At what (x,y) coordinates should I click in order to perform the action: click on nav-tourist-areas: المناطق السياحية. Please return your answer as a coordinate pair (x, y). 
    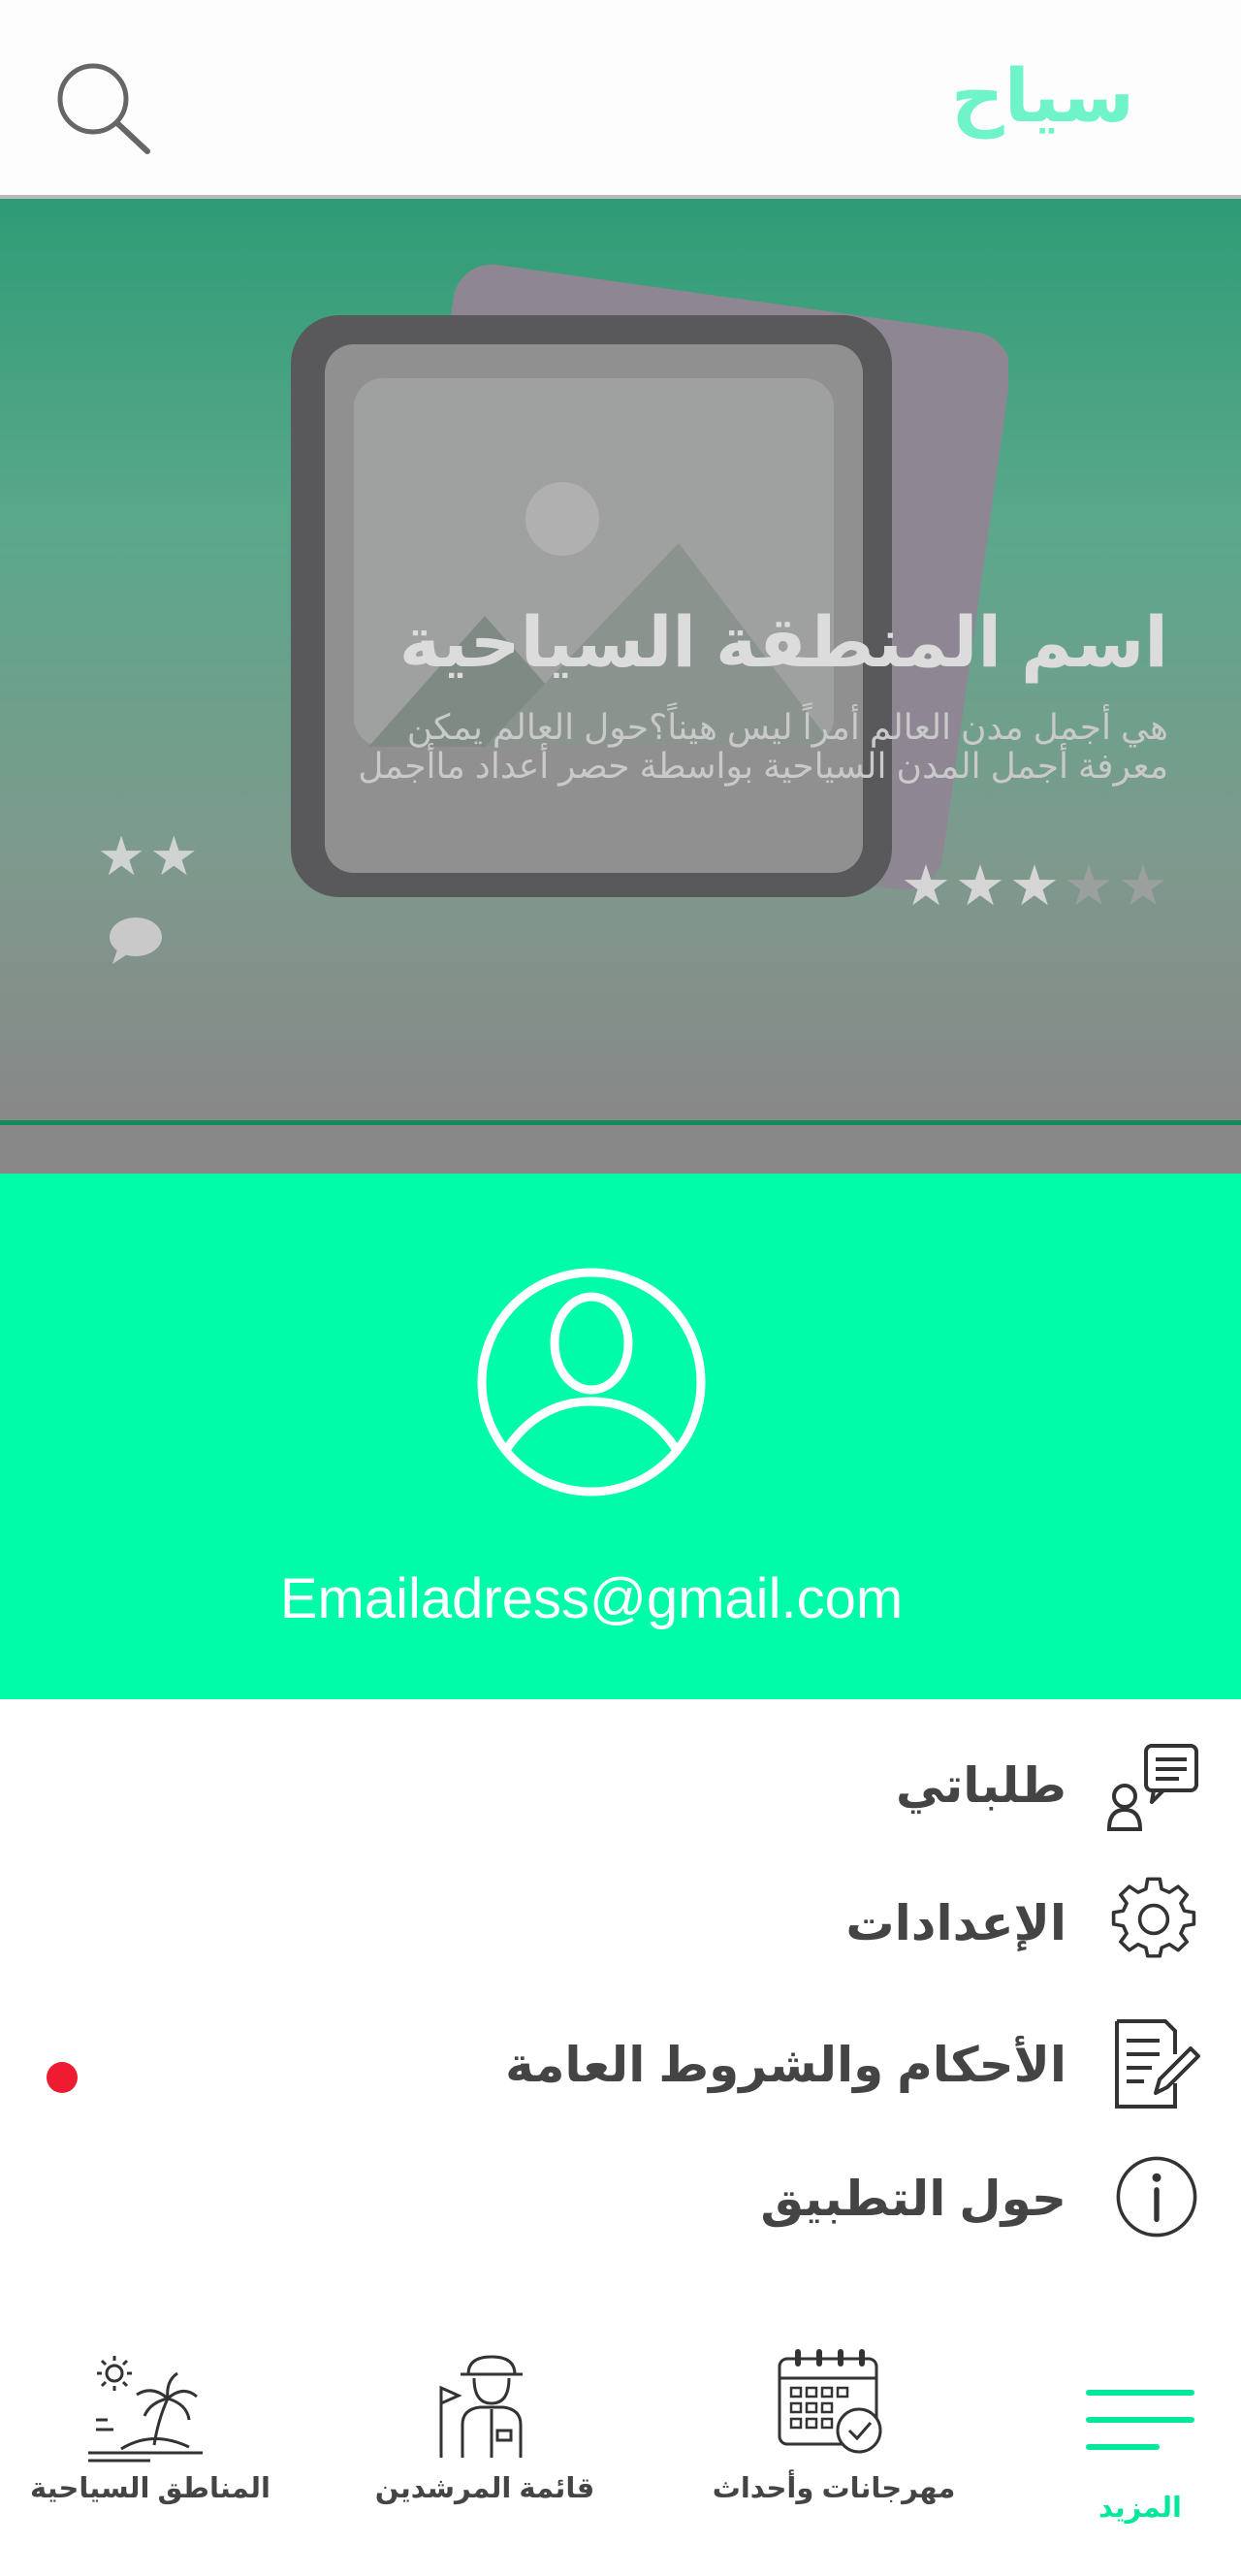
    Looking at the image, I should click on (150, 2442).